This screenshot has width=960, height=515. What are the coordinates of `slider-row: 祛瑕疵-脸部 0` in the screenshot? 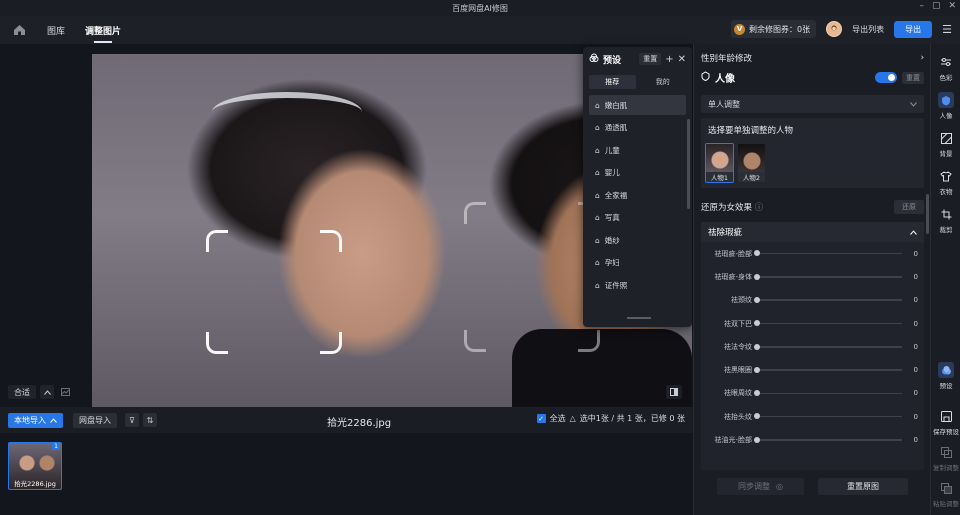 It's located at (812, 253).